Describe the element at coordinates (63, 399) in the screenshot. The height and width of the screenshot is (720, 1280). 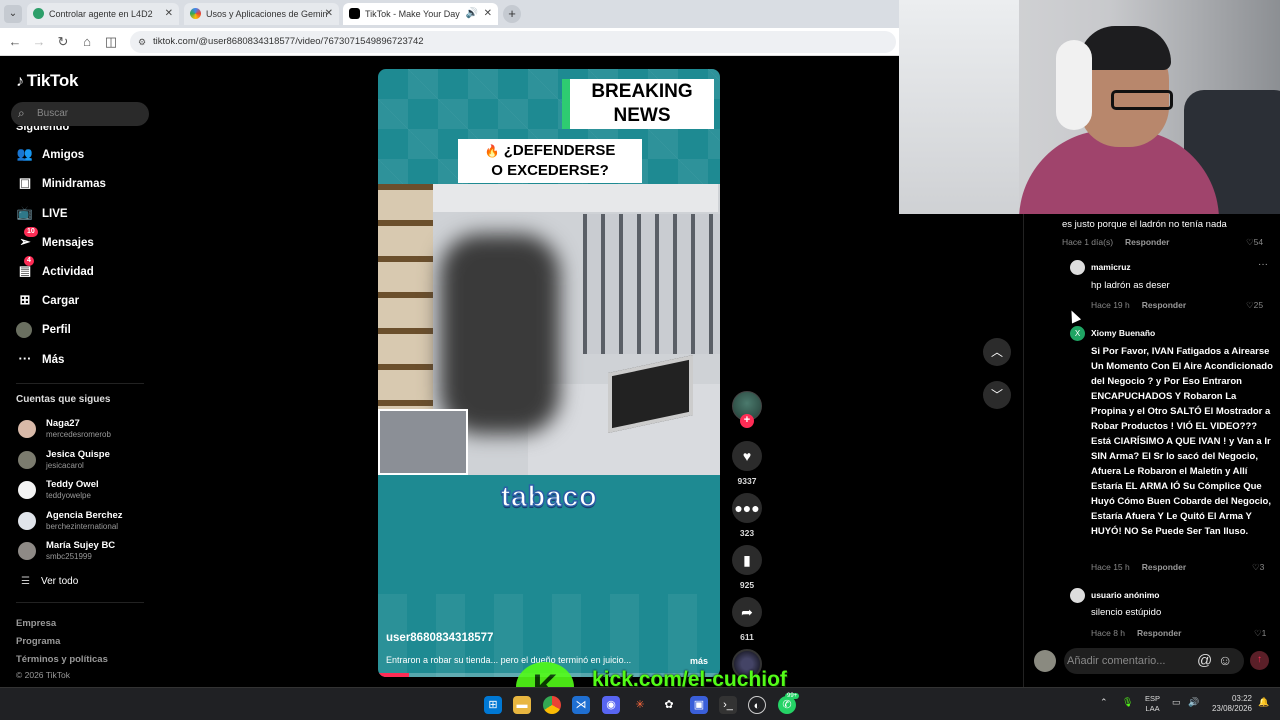
I see `following-title: Cuentas que sigues` at that location.